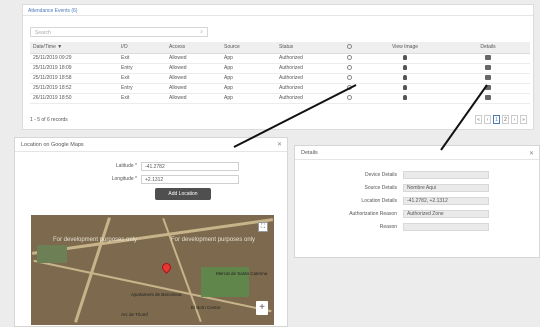 The width and height of the screenshot is (540, 327). I want to click on callout-line-details, so click(464, 117).